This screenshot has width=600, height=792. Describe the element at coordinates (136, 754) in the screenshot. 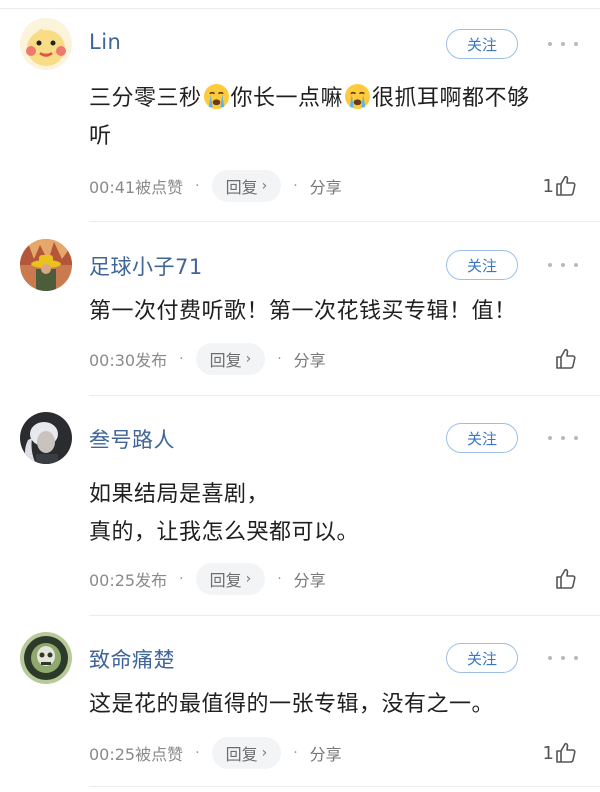

I see `timestamp: 00:25被点赞` at that location.